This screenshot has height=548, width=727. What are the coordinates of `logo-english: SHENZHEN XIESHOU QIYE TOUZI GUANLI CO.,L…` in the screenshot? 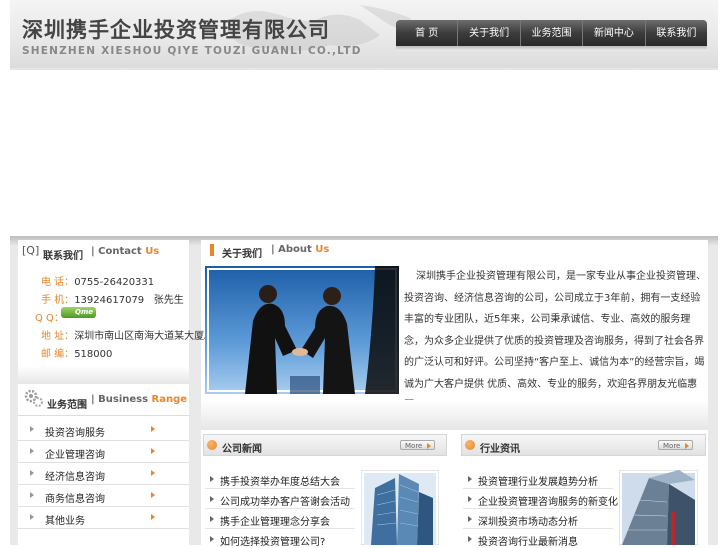 It's located at (192, 51).